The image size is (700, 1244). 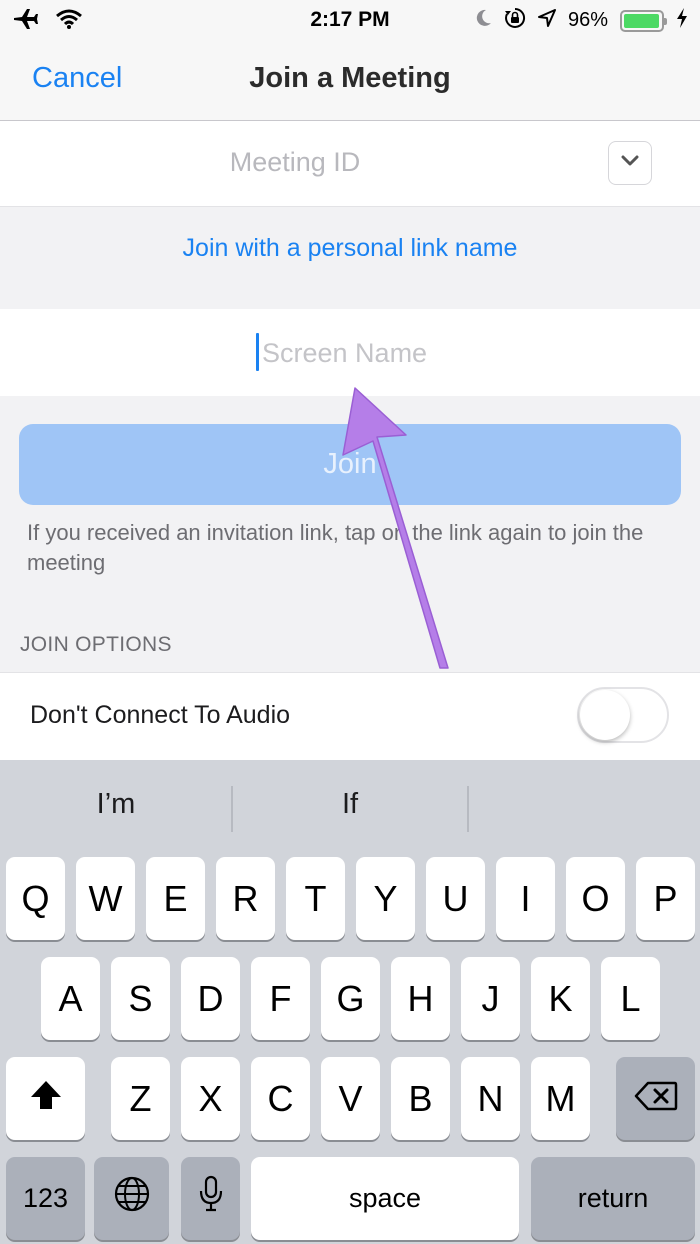 What do you see at coordinates (350, 998) in the screenshot?
I see `key-g: G` at bounding box center [350, 998].